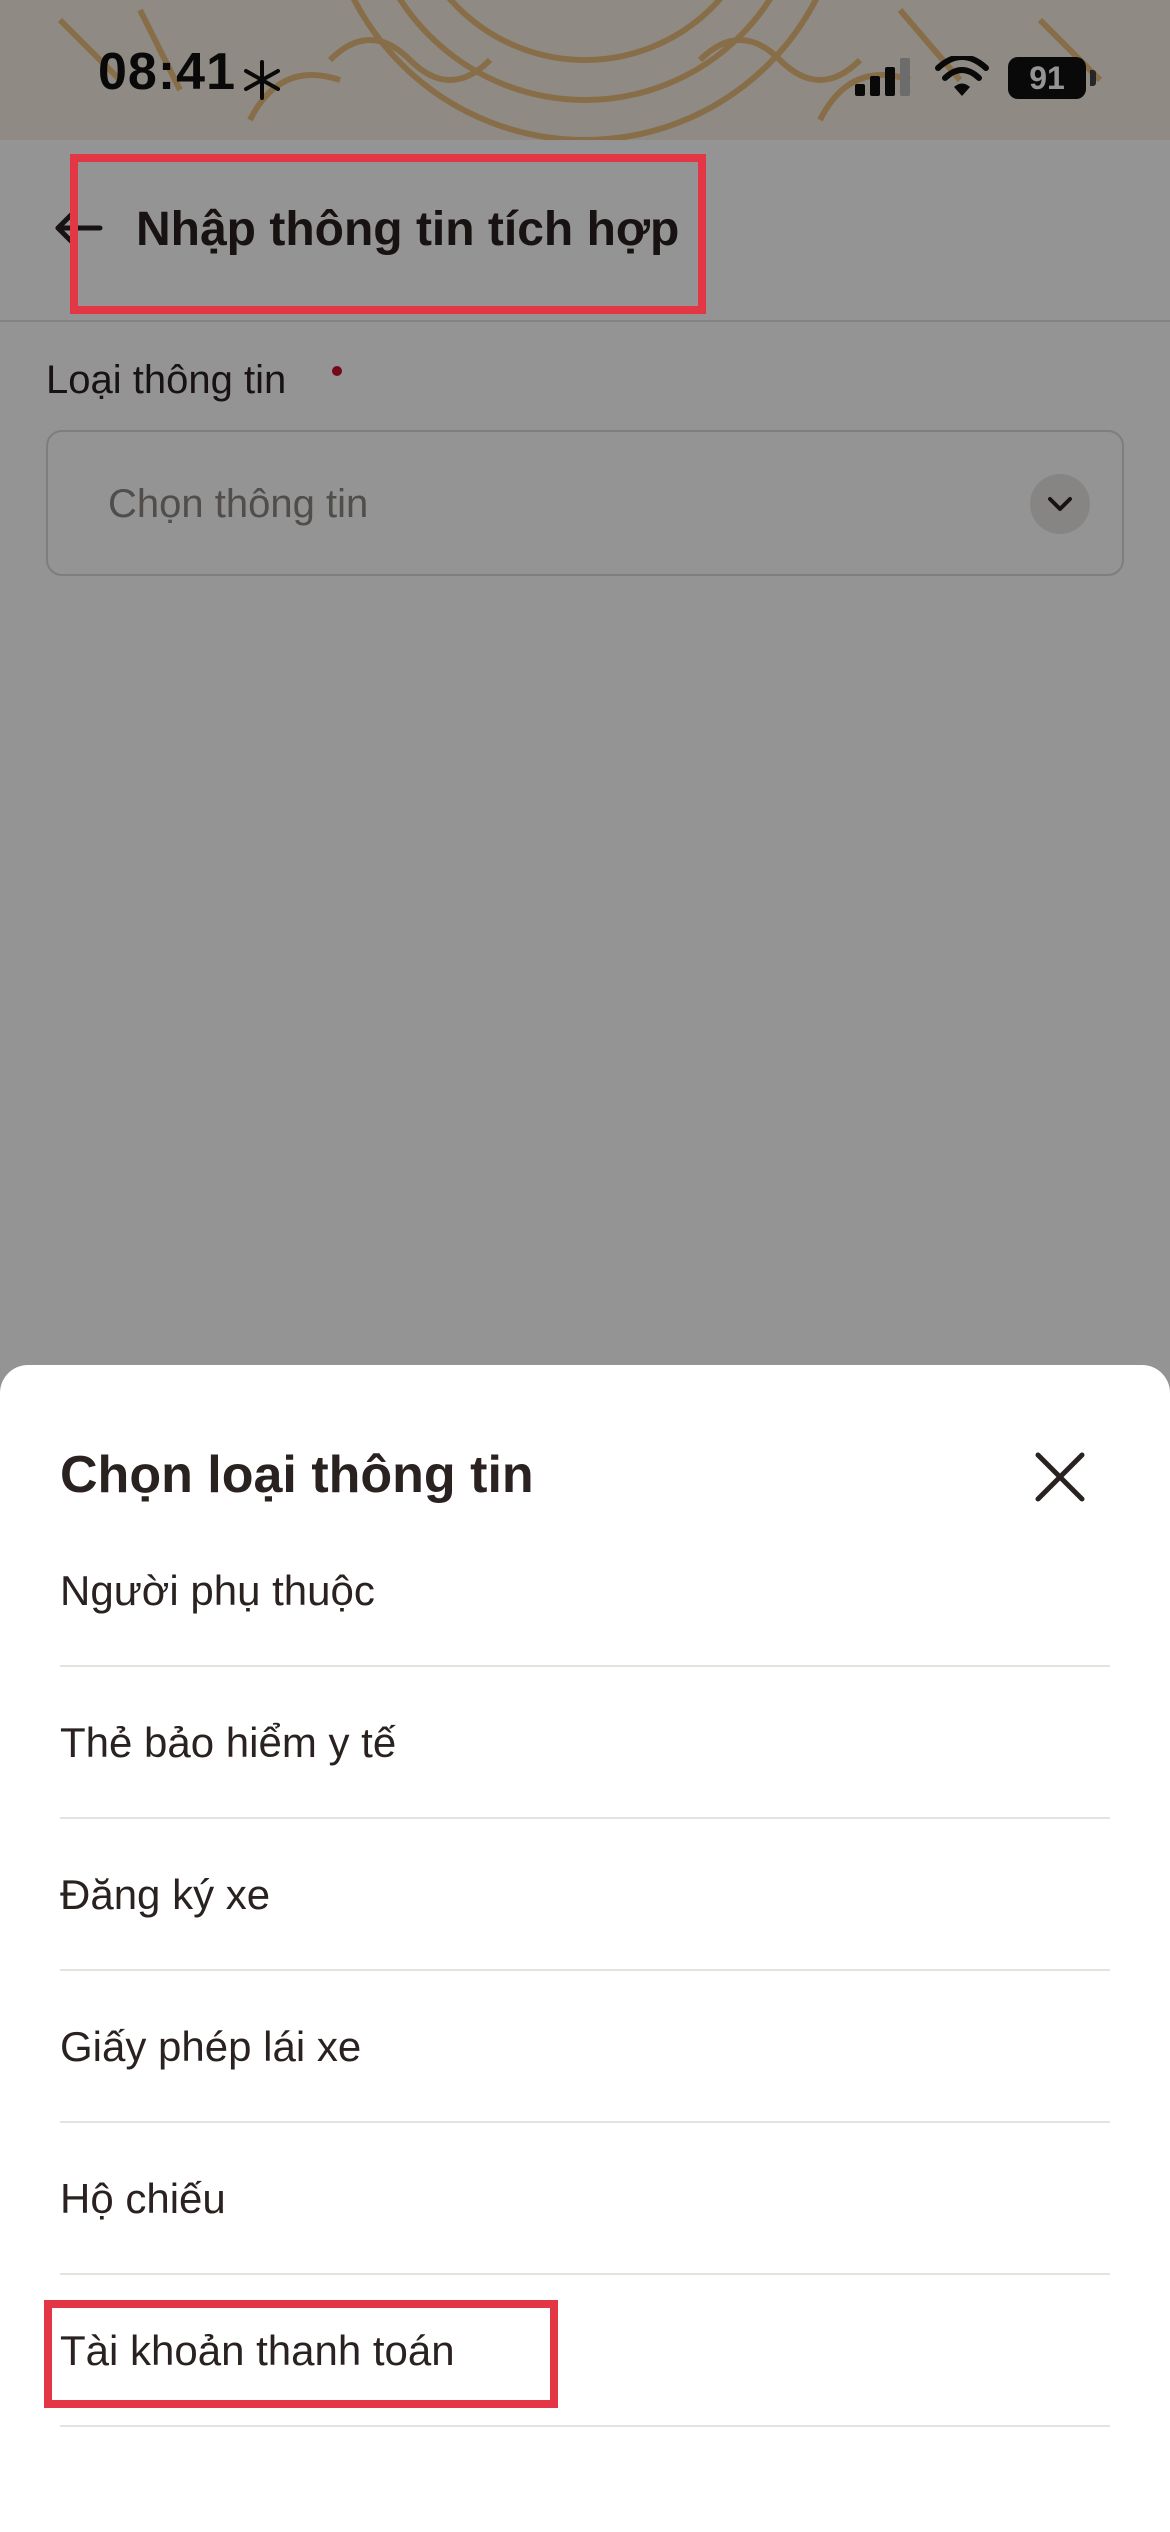  What do you see at coordinates (585, 1591) in the screenshot?
I see `option-dependent: Người phụ thuộc` at bounding box center [585, 1591].